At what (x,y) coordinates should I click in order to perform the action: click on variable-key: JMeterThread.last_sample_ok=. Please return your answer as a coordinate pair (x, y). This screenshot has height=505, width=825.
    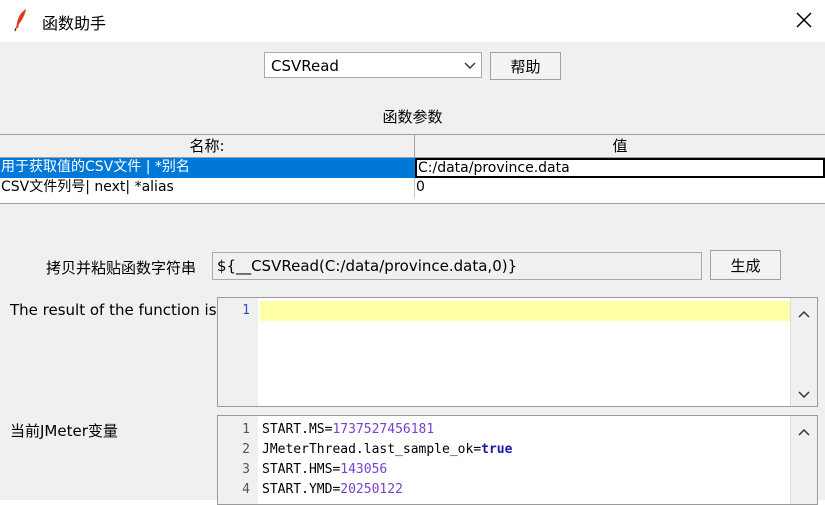
    Looking at the image, I should click on (372, 449).